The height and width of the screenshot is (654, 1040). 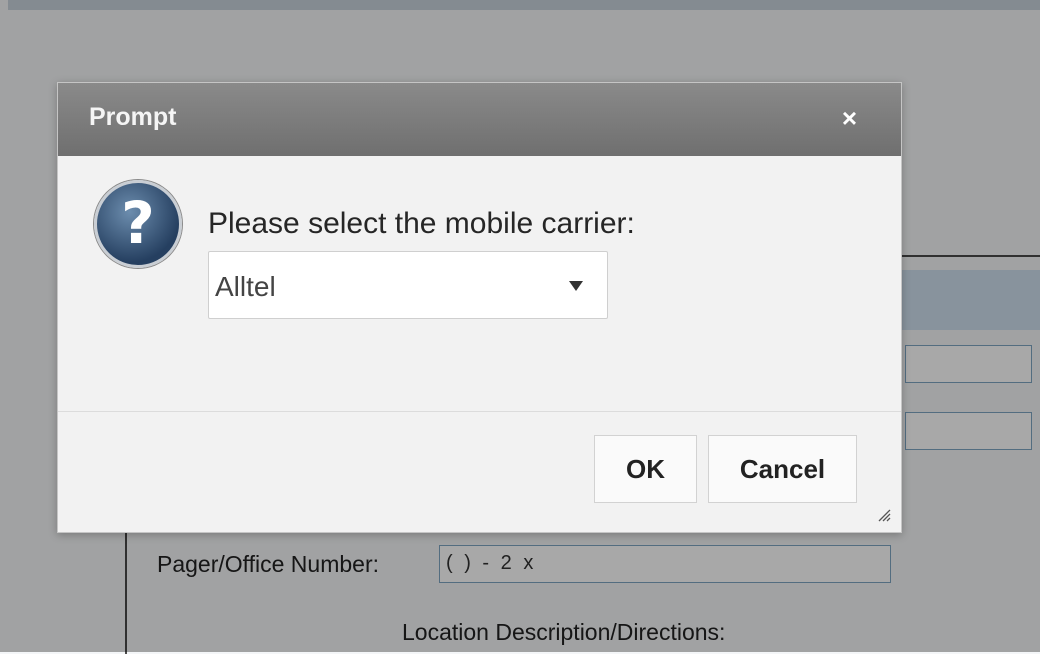 What do you see at coordinates (782, 469) in the screenshot?
I see `cancel-button: Cancel` at bounding box center [782, 469].